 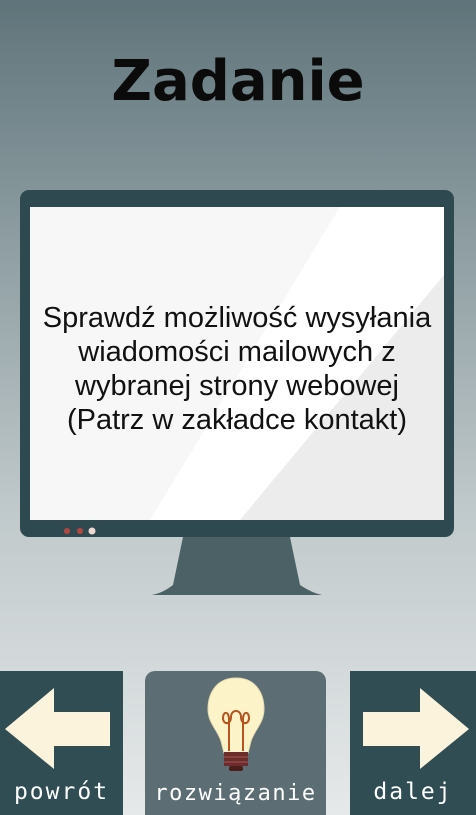 I want to click on next-button: dalej, so click(x=413, y=743).